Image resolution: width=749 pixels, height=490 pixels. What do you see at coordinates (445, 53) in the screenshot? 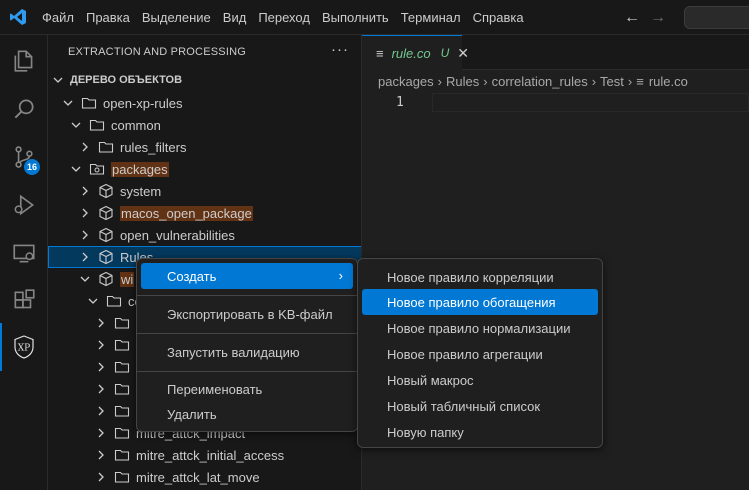
I see `git-status-badge: U` at bounding box center [445, 53].